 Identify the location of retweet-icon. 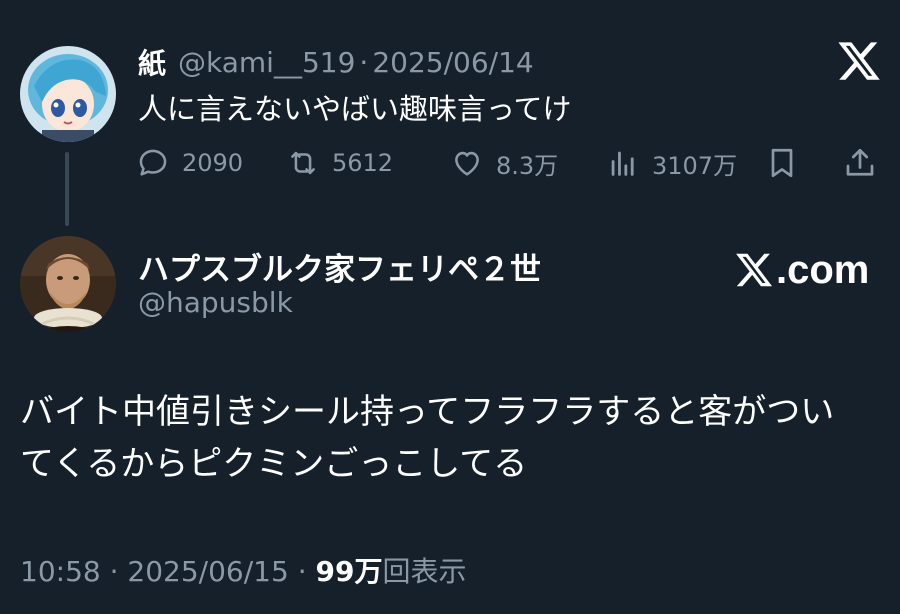
(303, 163).